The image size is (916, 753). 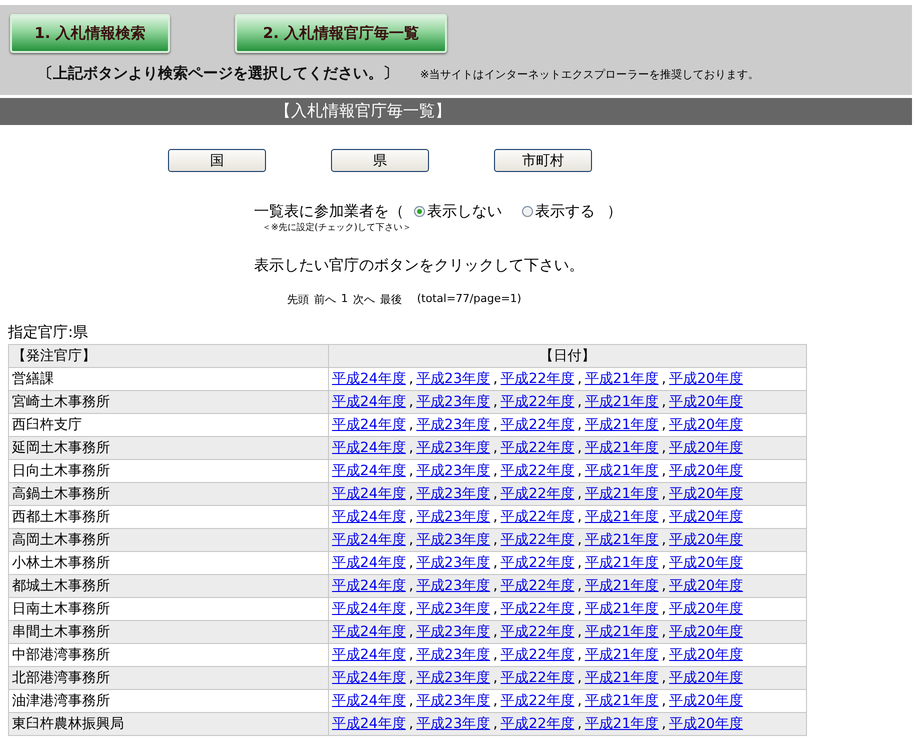 What do you see at coordinates (364, 299) in the screenshot?
I see `pager-item: 次へ` at bounding box center [364, 299].